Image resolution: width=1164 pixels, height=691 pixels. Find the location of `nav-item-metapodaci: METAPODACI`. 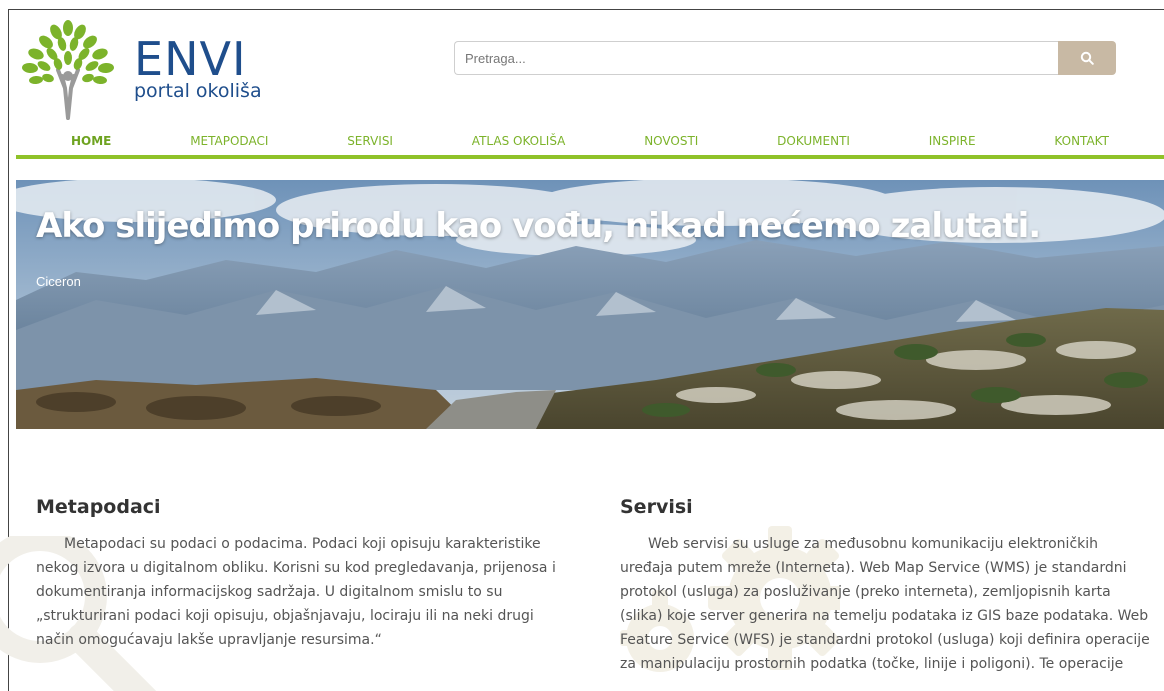

nav-item-metapodaci: METAPODACI is located at coordinates (229, 144).